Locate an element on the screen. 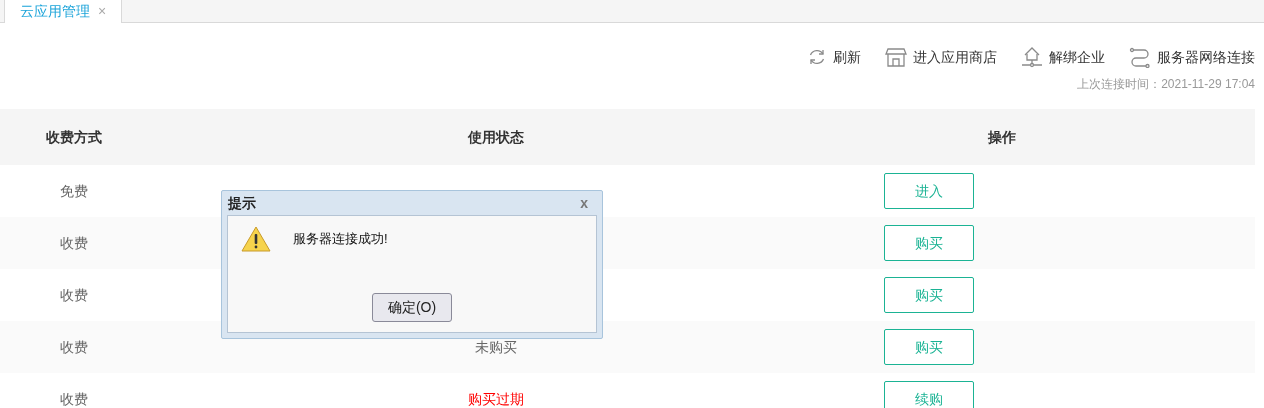 This screenshot has width=1264, height=408. action-button: 进入 is located at coordinates (929, 191).